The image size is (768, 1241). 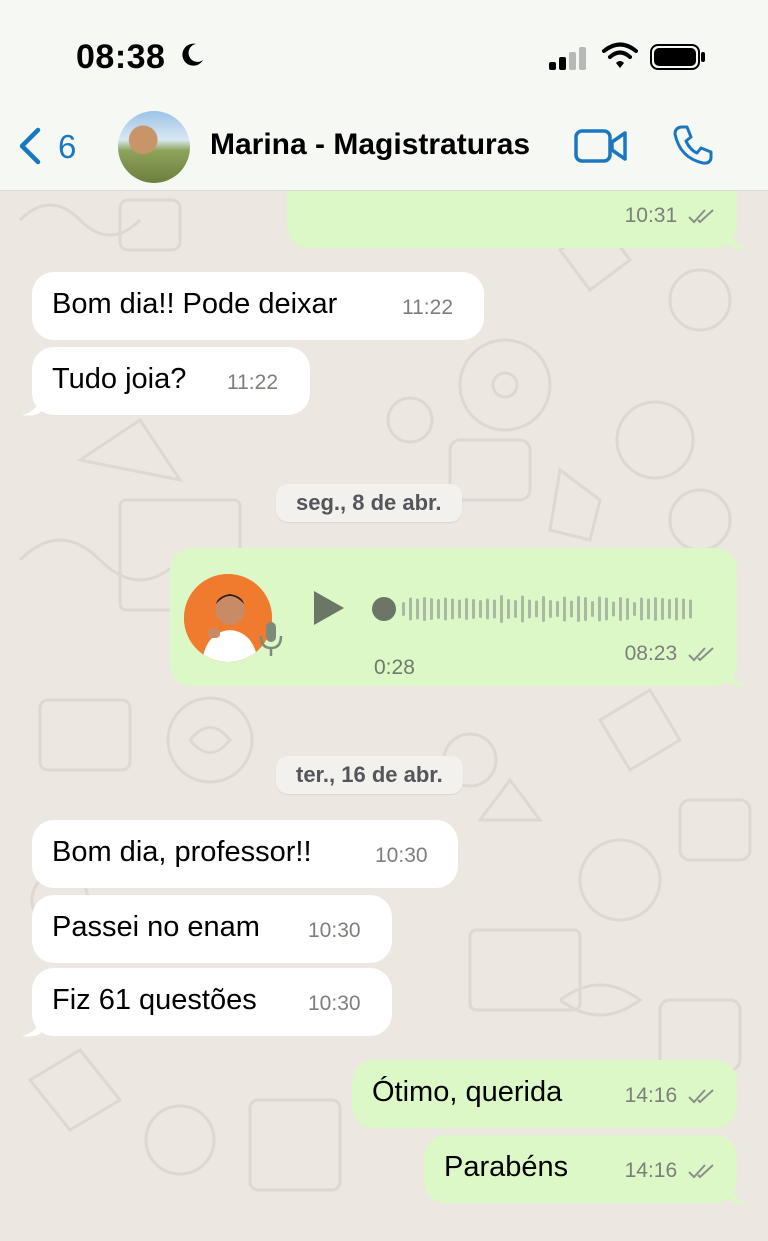 I want to click on cellular-signal-icon, so click(x=567, y=58).